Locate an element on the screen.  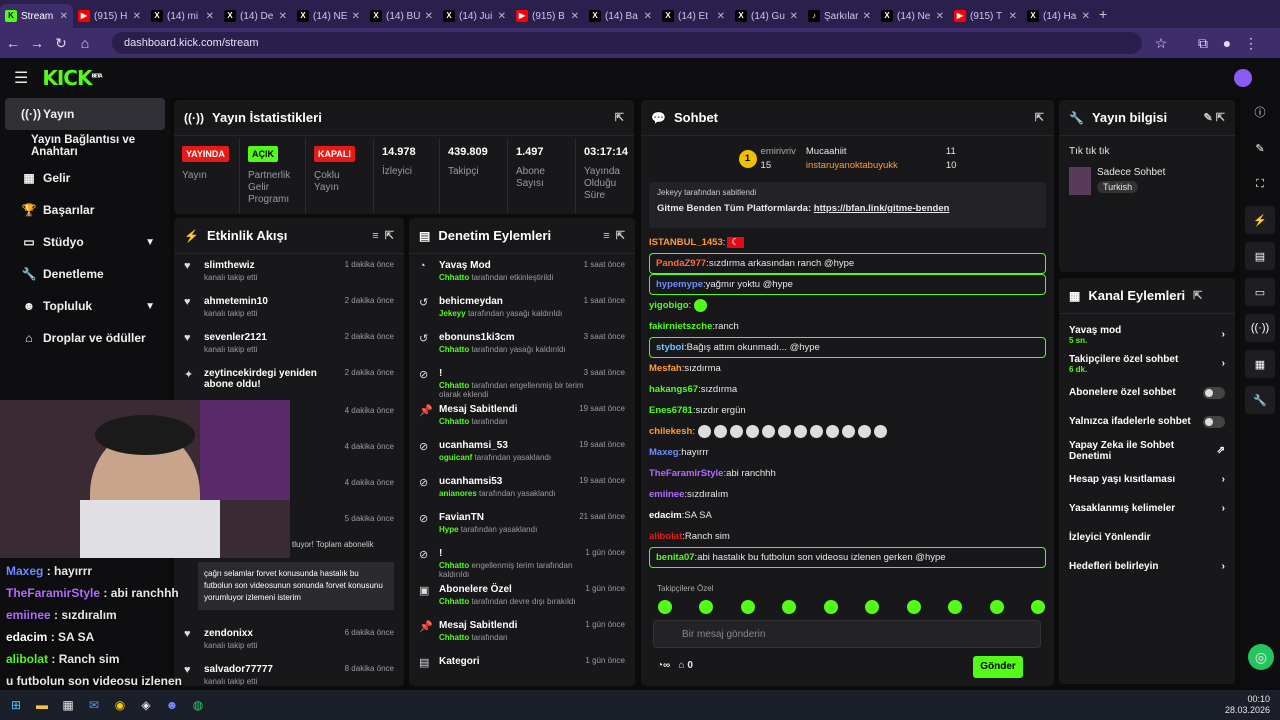
outlook-icon: ✉ is located at coordinates (94, 705).